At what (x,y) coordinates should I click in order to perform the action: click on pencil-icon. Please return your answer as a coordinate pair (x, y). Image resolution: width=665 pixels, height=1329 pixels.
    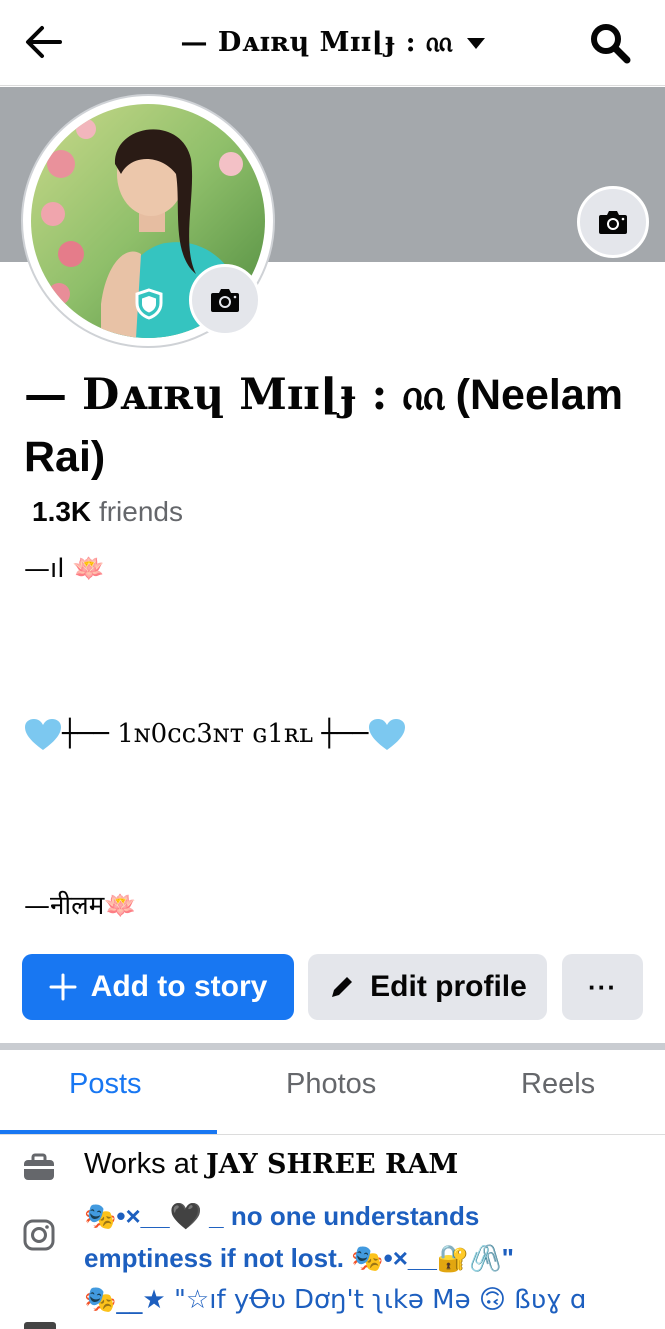
    Looking at the image, I should click on (342, 987).